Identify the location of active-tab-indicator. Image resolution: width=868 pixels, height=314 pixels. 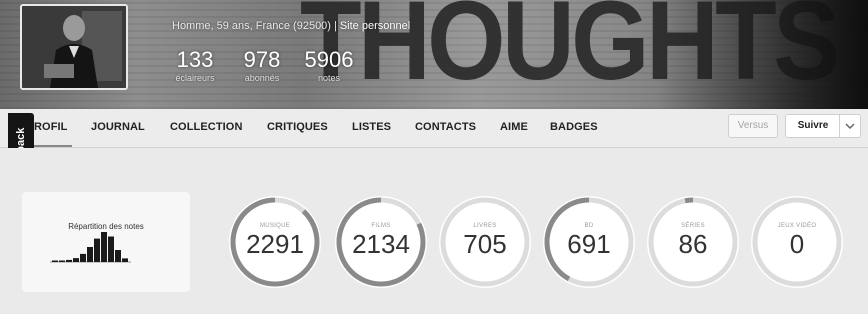
(51, 146).